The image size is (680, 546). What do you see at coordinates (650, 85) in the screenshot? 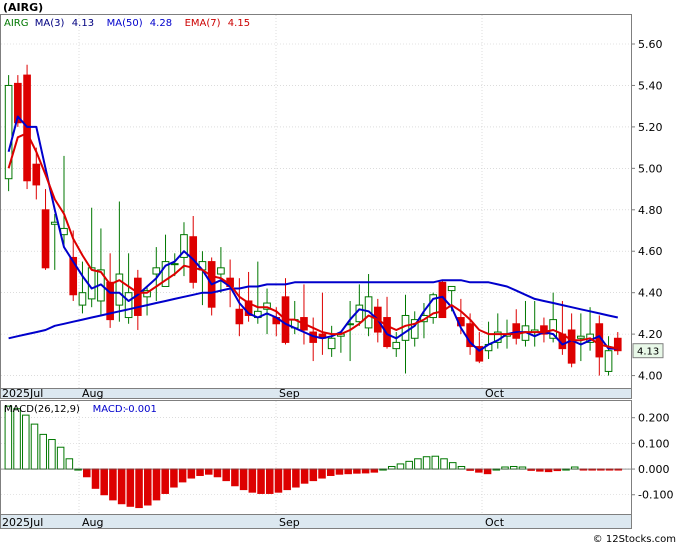
I see `price-y-tick-label: 5.40` at bounding box center [650, 85].